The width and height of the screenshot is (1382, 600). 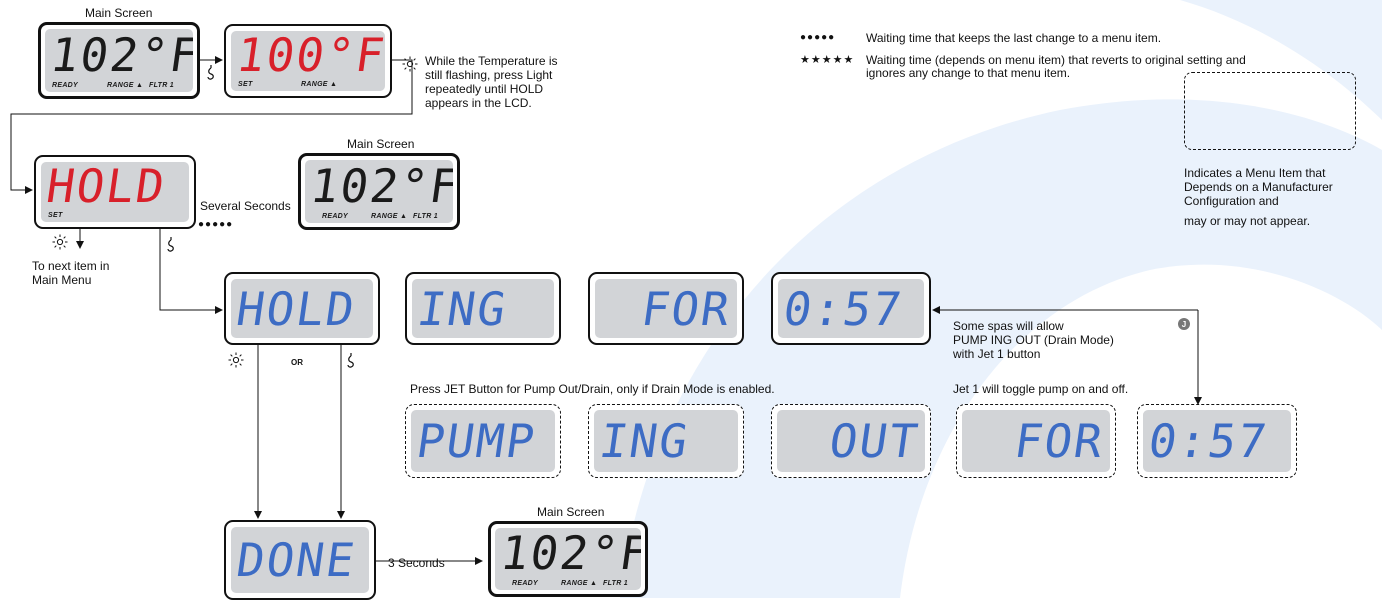 I want to click on lcd-main-screen-1: 102°F READY RANGE ▲ FLTR 1, so click(x=119, y=60).